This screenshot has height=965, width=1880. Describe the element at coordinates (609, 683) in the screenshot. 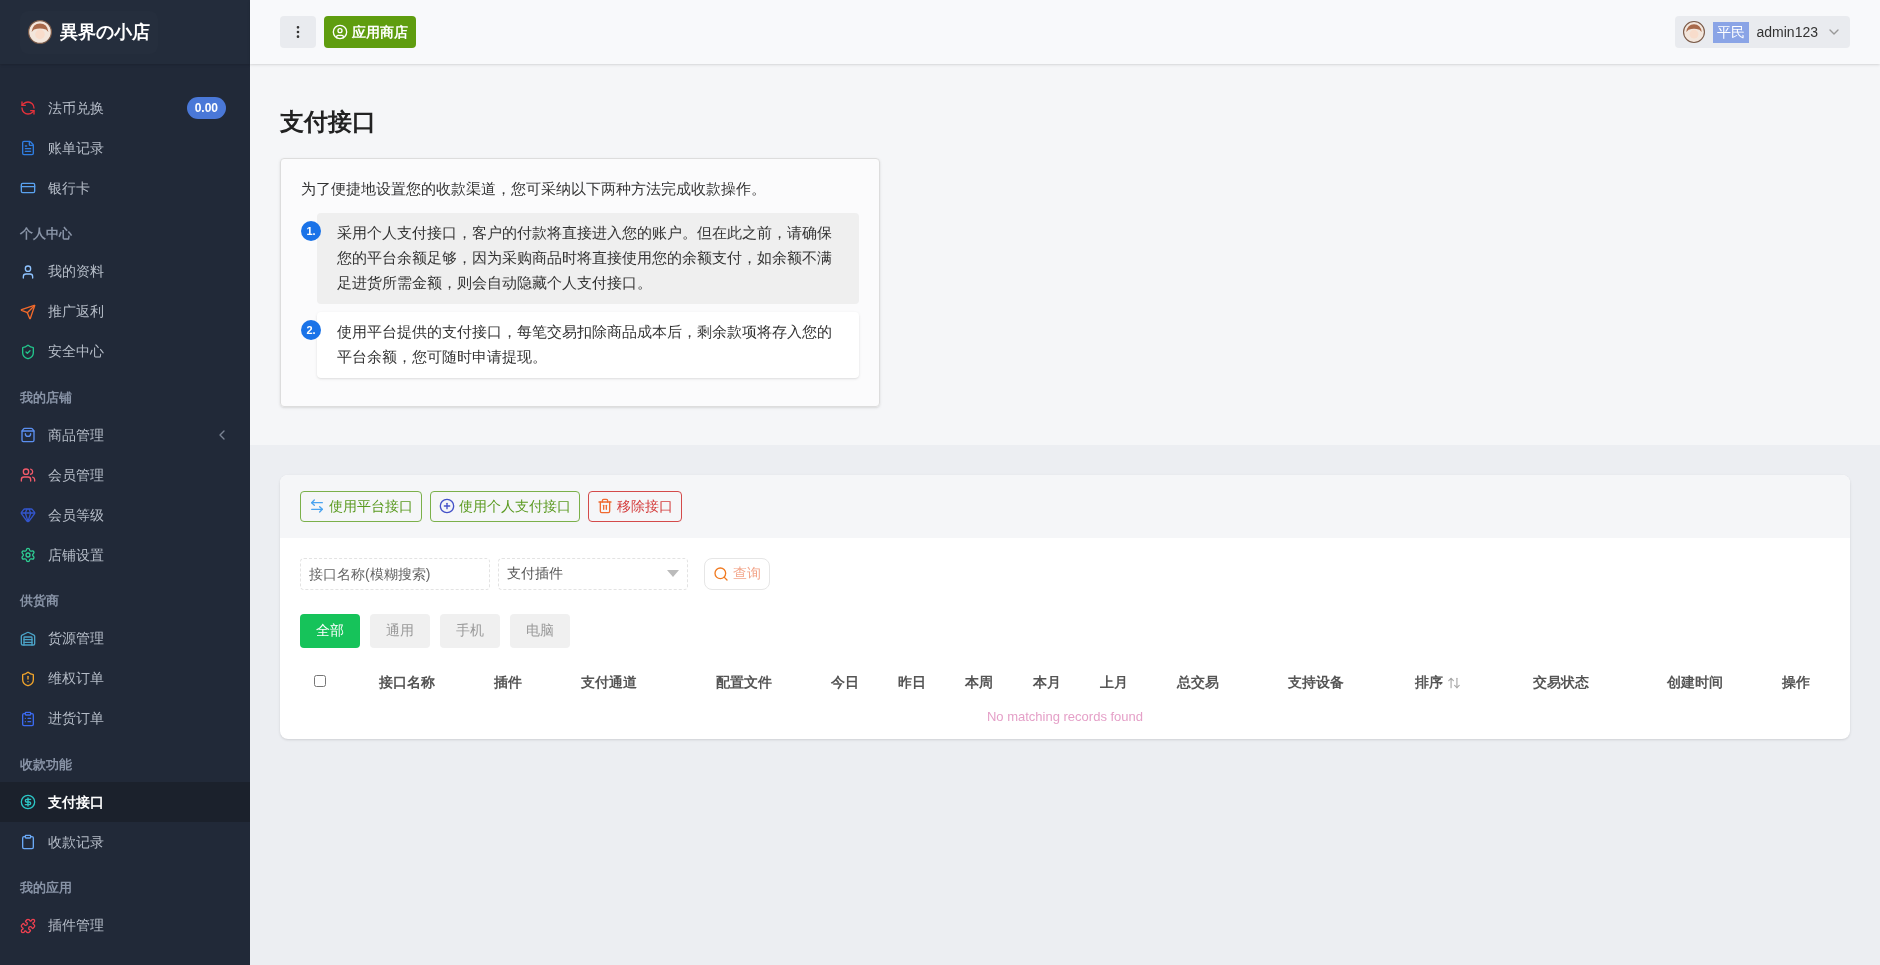

I see `column-header: 支付通道` at that location.